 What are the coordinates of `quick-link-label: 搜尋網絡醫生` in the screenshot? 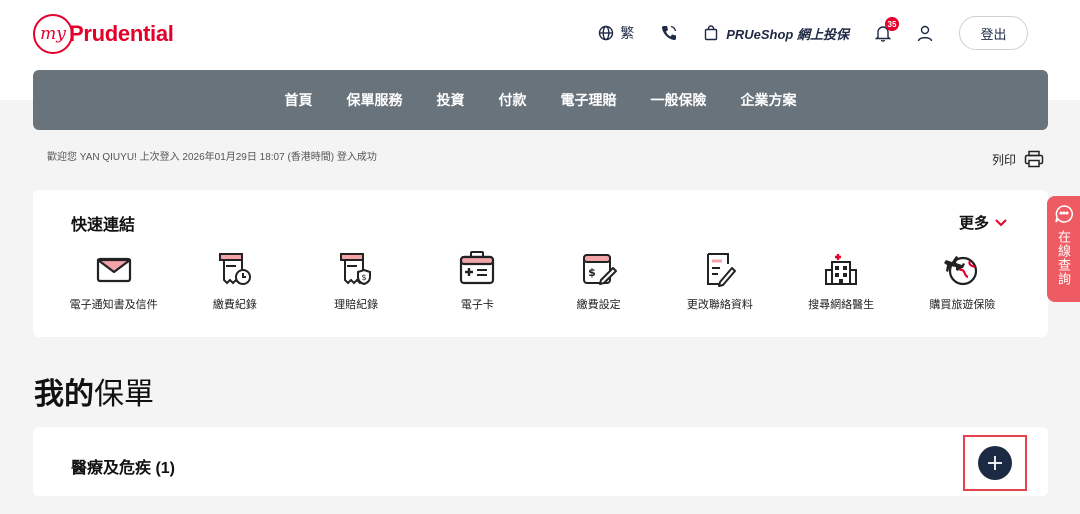 It's located at (841, 305).